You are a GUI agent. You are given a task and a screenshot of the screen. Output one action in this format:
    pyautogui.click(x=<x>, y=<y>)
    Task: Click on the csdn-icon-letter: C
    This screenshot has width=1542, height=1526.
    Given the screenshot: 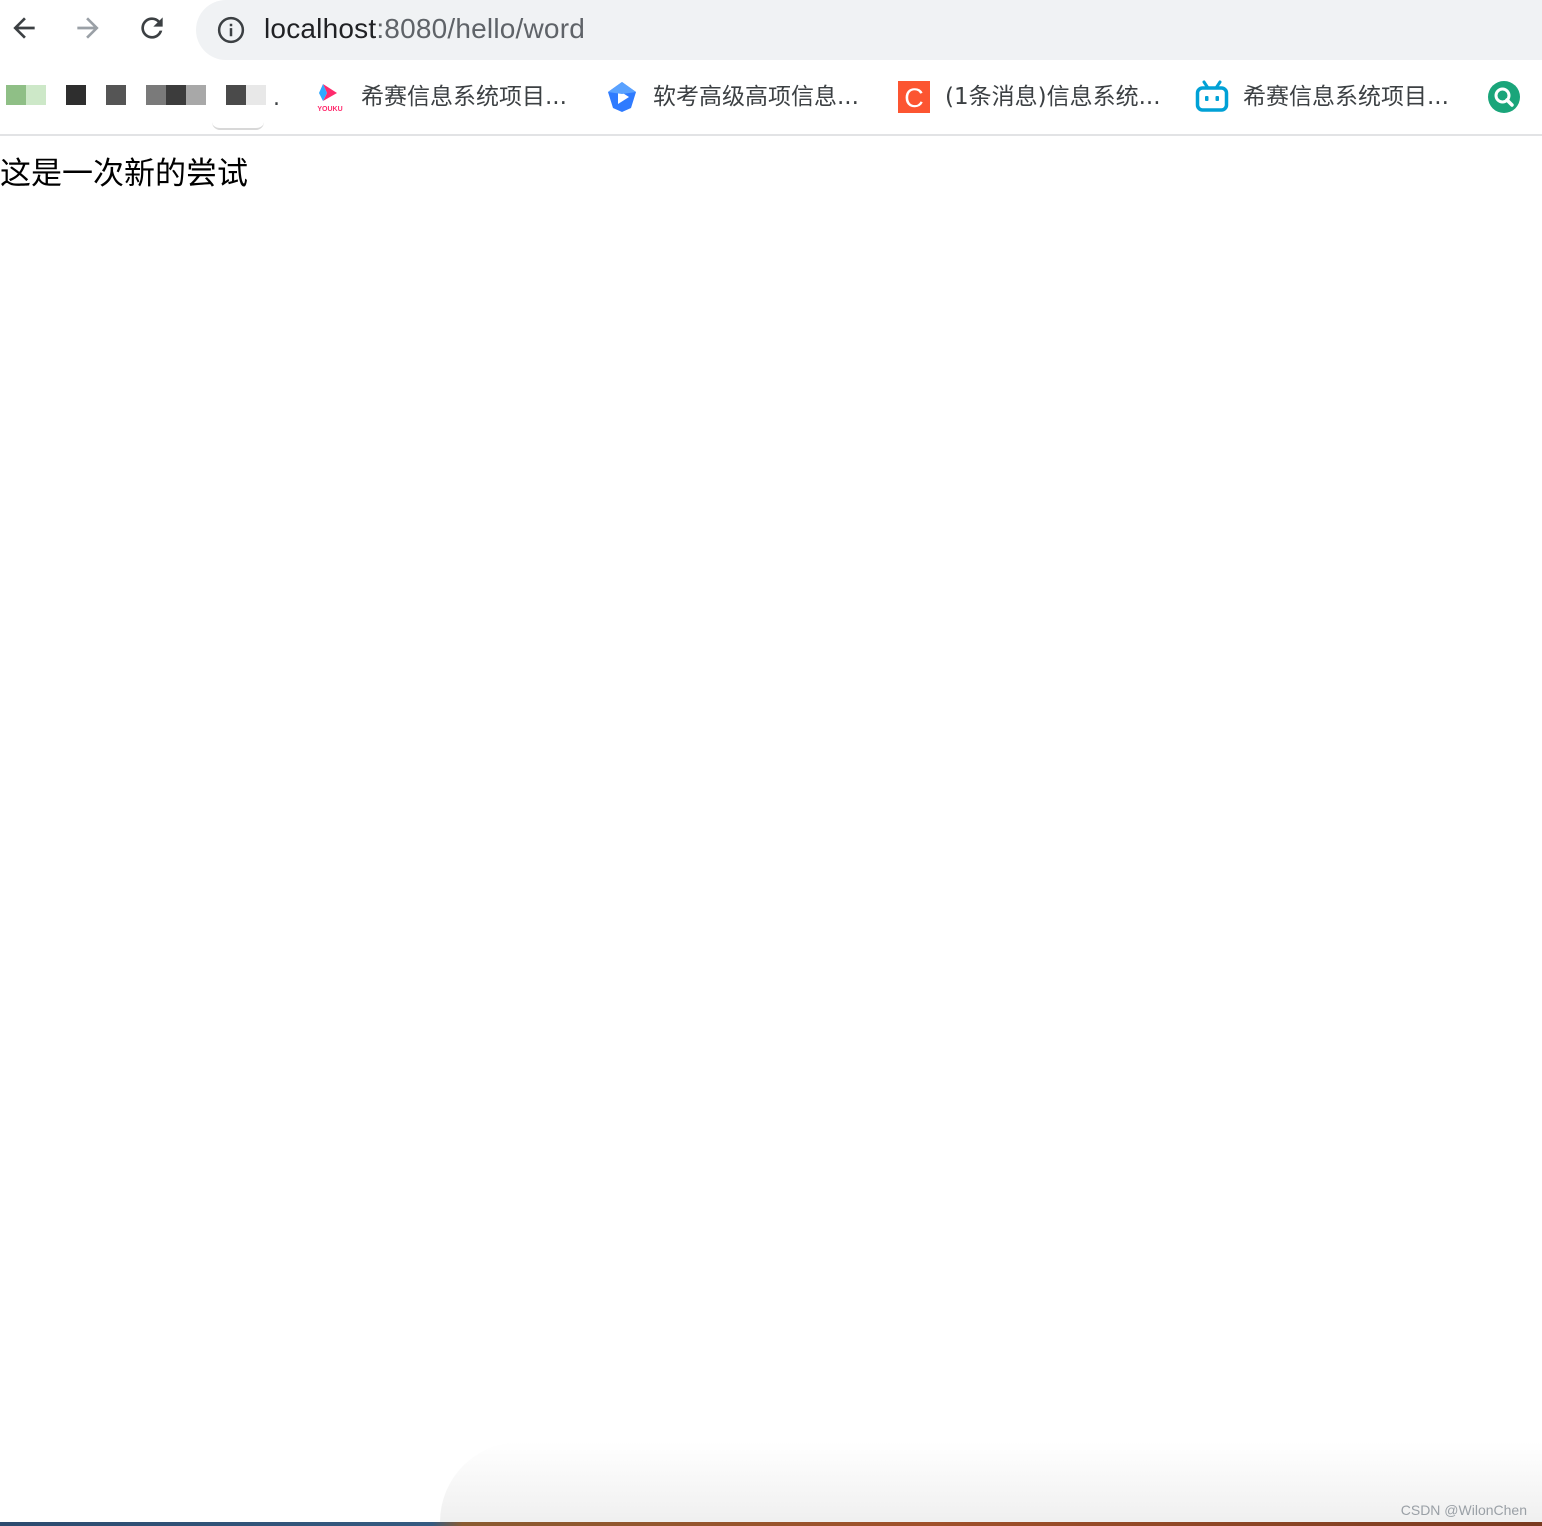 What is the action you would take?
    pyautogui.click(x=914, y=98)
    